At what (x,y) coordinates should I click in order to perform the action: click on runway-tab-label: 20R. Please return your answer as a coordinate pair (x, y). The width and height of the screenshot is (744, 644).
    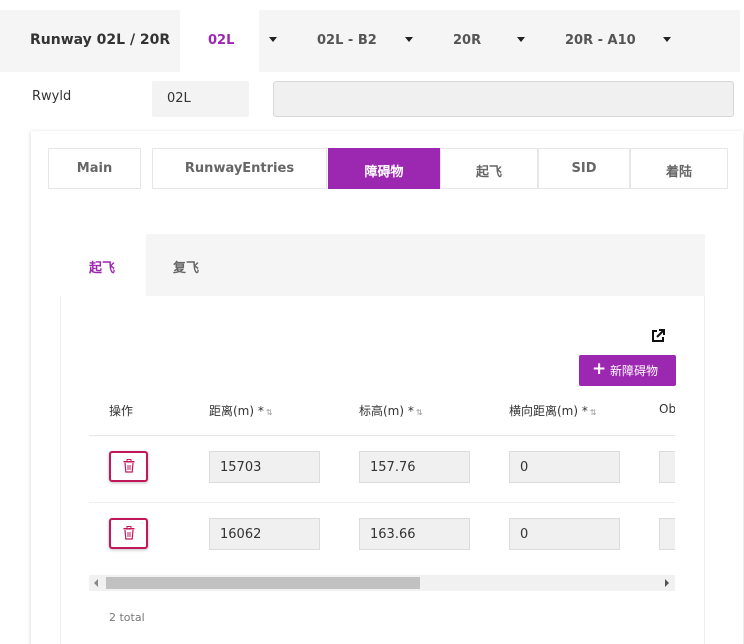
    Looking at the image, I should click on (467, 40).